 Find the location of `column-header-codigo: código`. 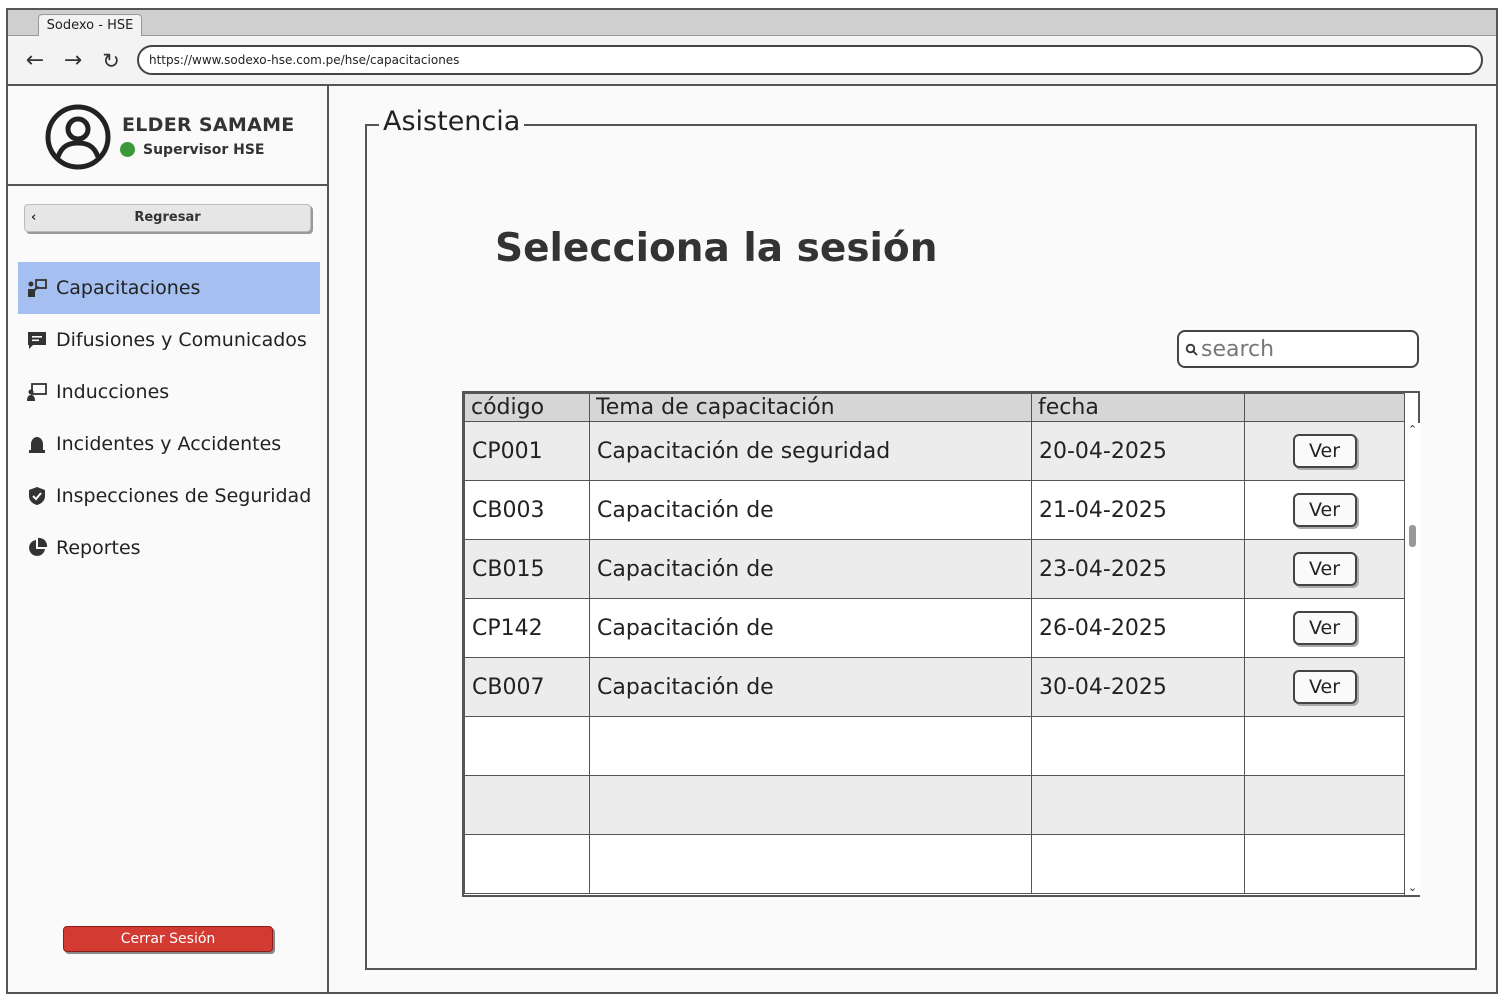

column-header-codigo: código is located at coordinates (527, 407).